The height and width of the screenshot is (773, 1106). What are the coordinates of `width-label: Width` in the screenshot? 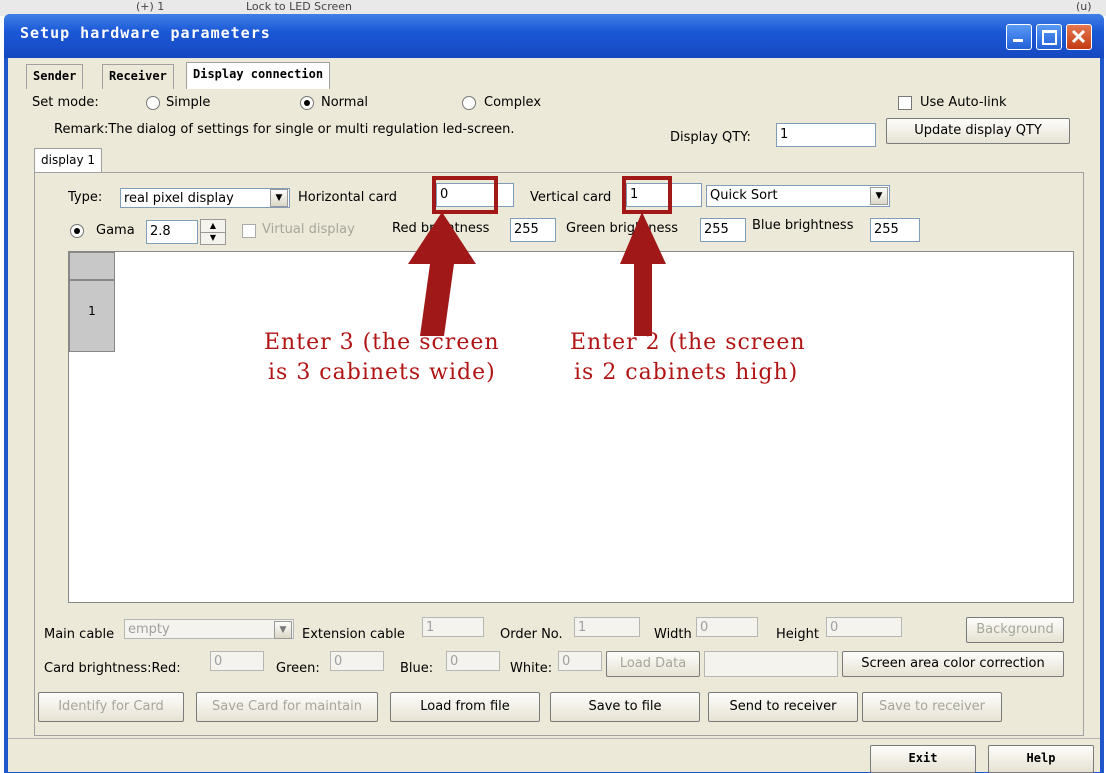 It's located at (673, 634).